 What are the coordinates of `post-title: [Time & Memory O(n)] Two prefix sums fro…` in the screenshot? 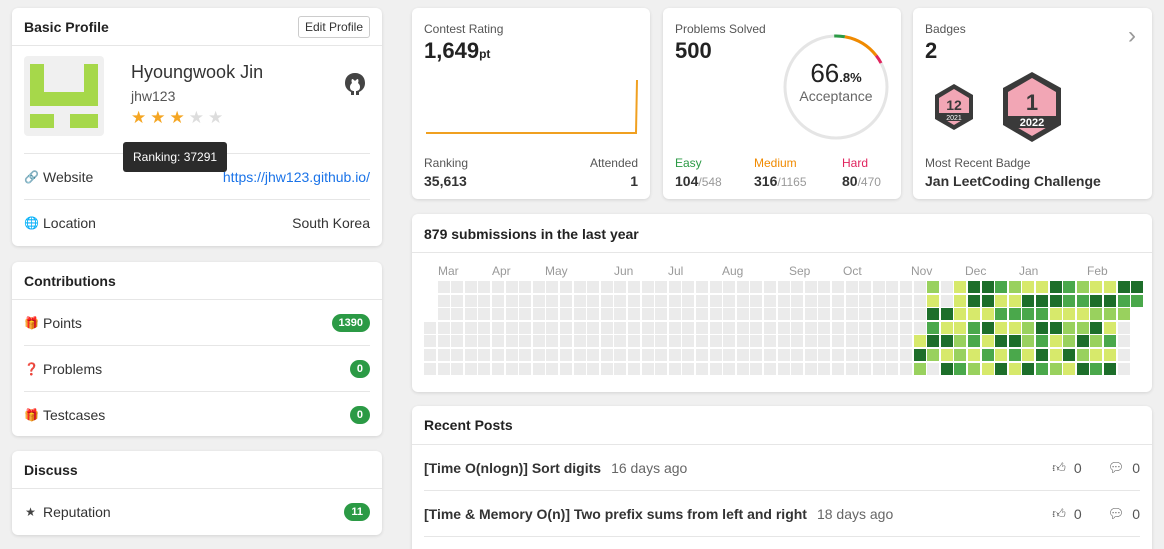 It's located at (615, 514).